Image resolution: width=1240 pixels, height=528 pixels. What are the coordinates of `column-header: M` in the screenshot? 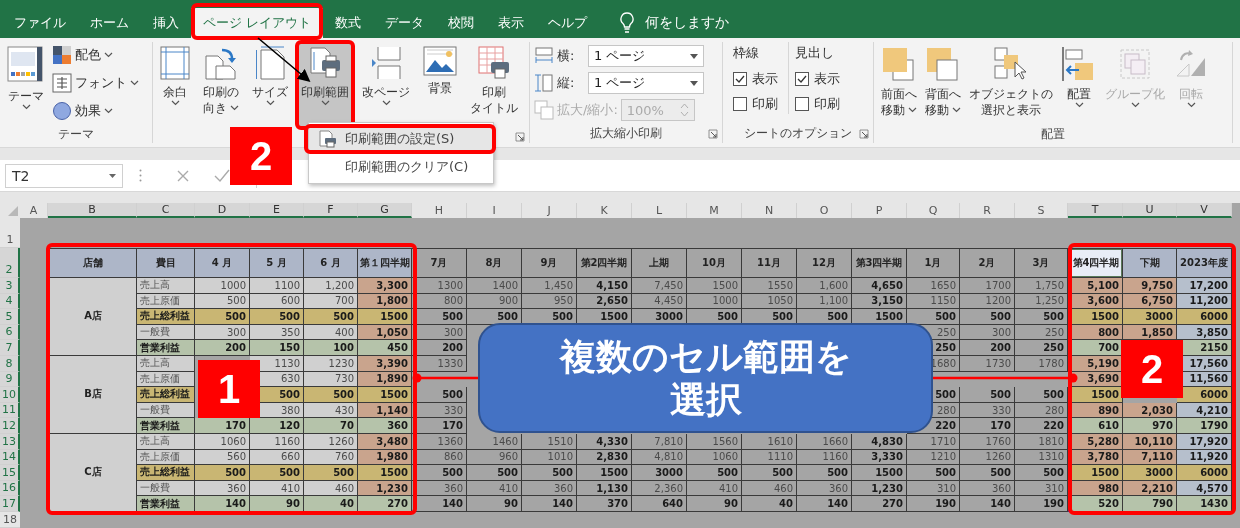 It's located at (714, 210).